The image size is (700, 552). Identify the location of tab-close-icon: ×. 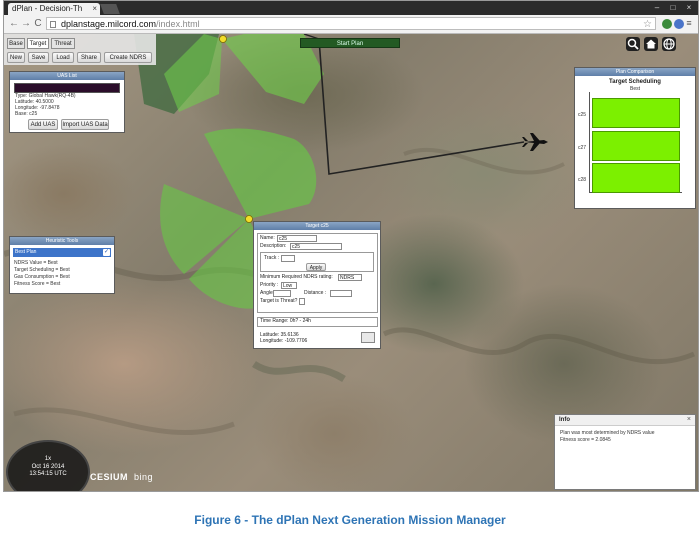
(94, 9).